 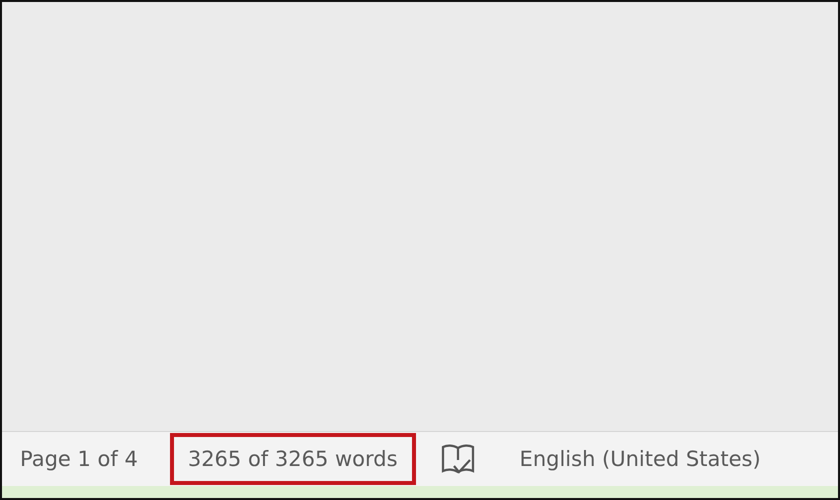 I want to click on book-check-icon, so click(x=458, y=459).